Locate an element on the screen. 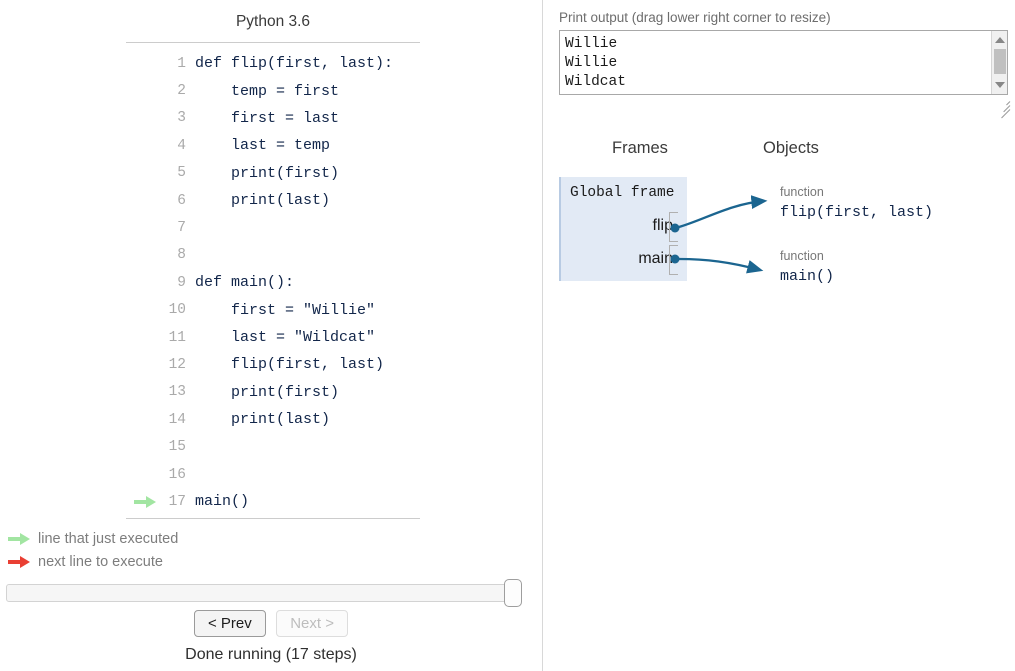 The height and width of the screenshot is (671, 1015). code-line-row: 5 print(first) is located at coordinates (276, 173).